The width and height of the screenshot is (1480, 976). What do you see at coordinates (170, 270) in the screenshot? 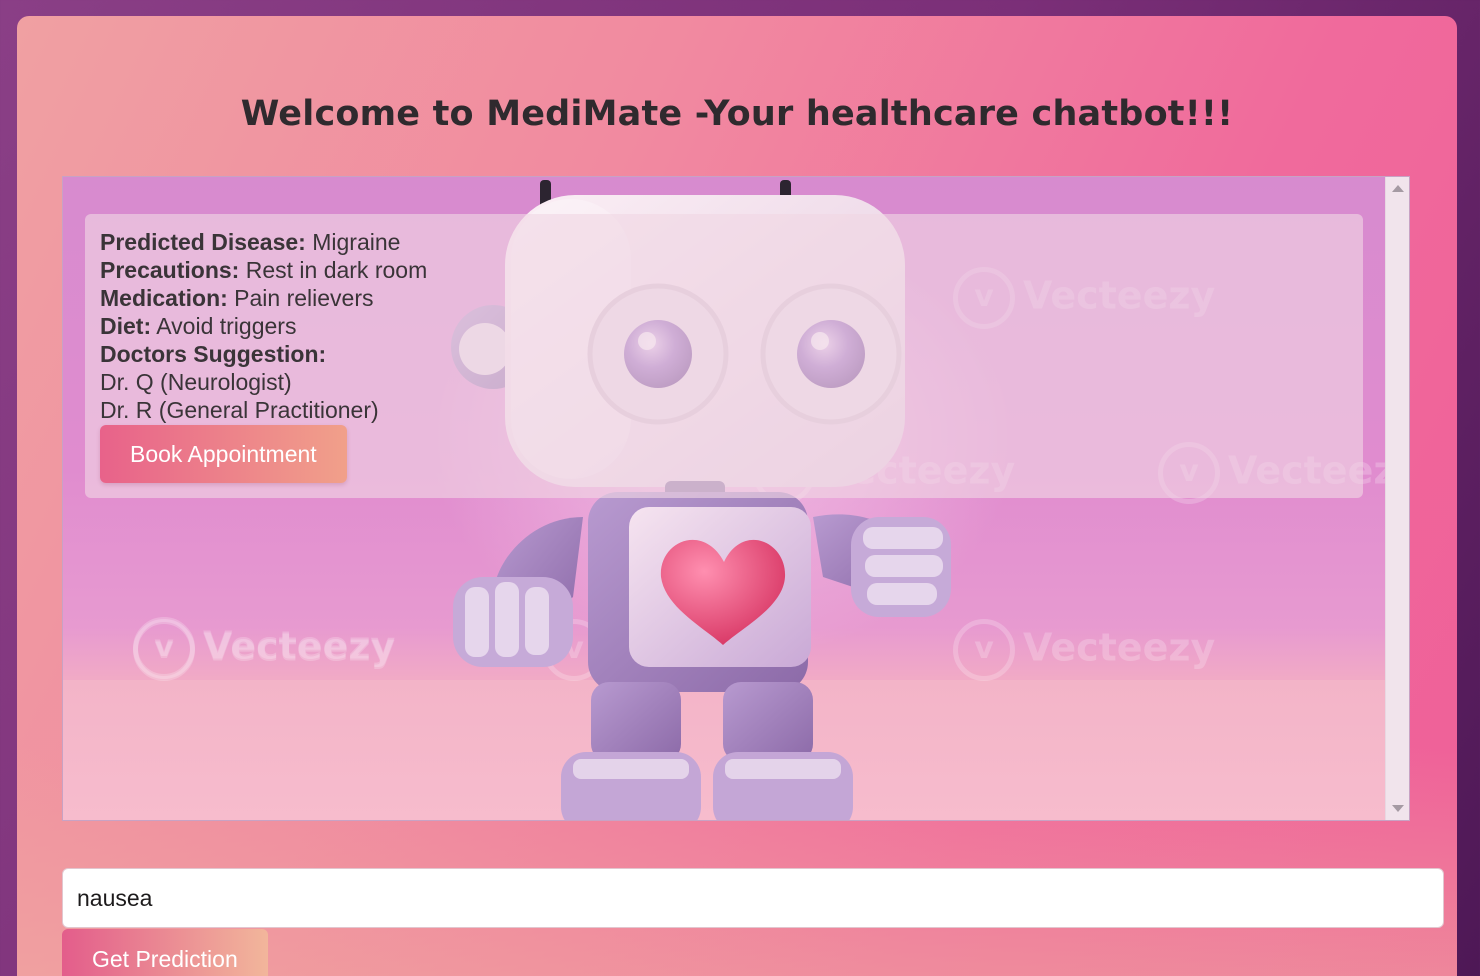
I see `precautions-label: Precautions:` at bounding box center [170, 270].